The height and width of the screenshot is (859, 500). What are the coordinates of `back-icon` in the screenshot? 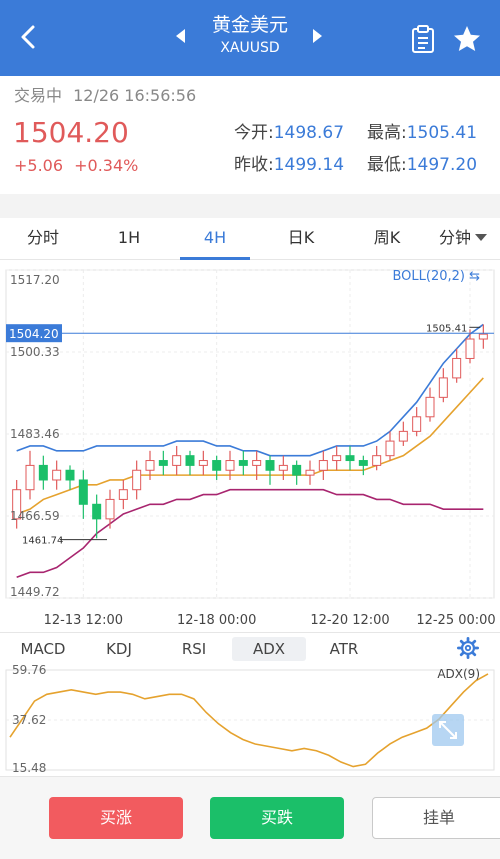 It's located at (29, 37).